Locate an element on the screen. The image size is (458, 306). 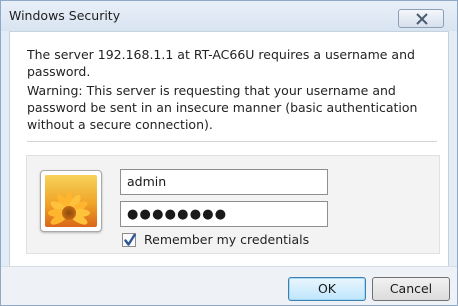
divider is located at coordinates (232, 141).